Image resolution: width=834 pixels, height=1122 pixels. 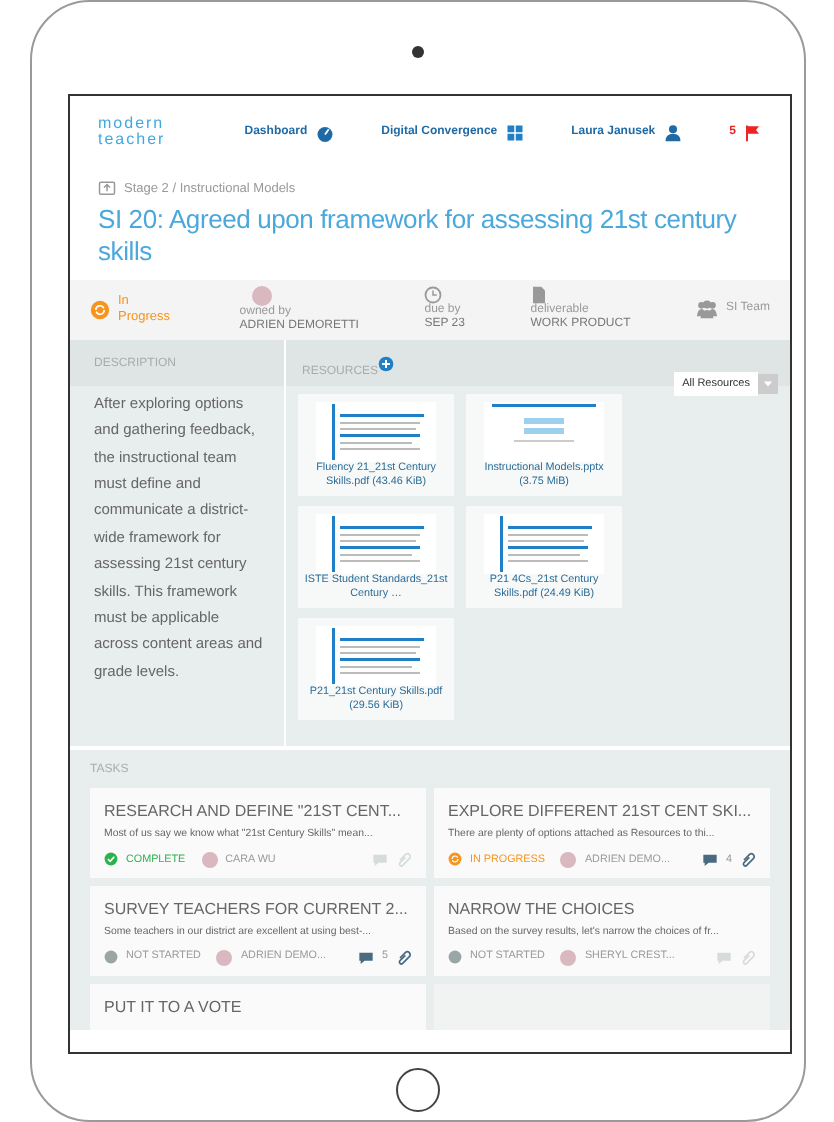 I want to click on sync-icon, so click(x=100, y=309).